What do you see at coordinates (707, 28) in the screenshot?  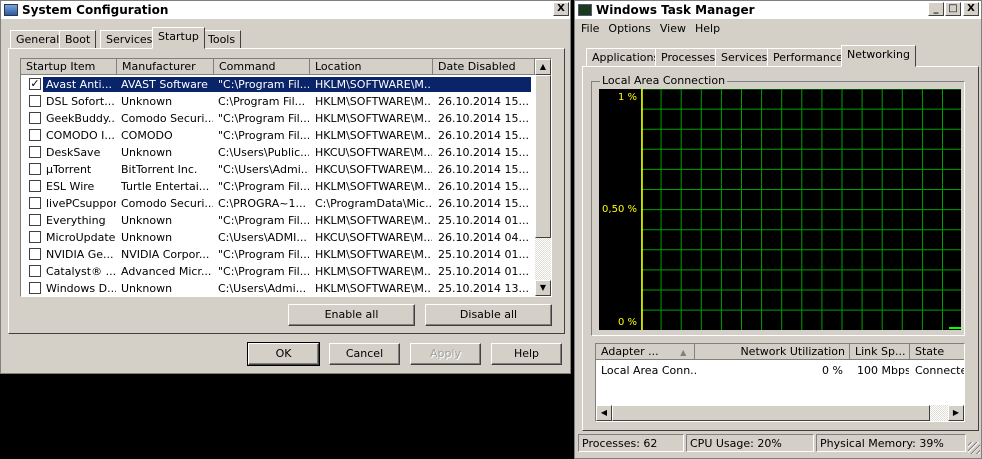 I see `menu-help: Help` at bounding box center [707, 28].